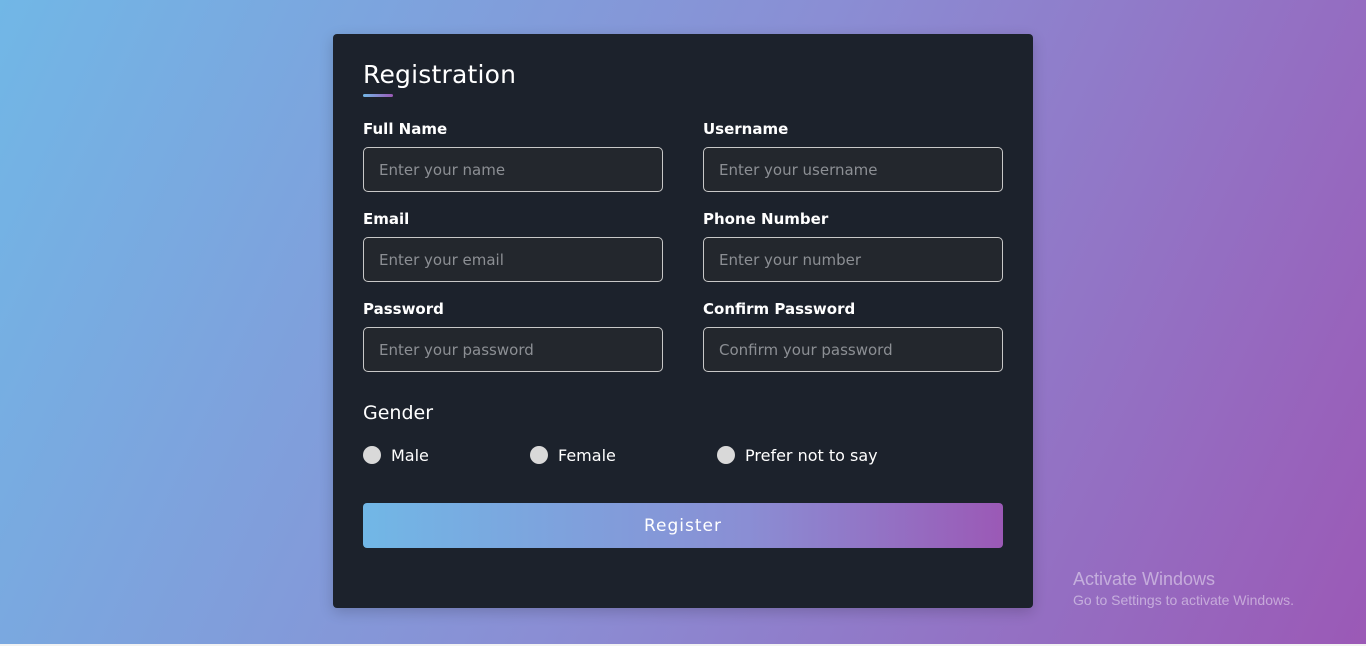  I want to click on confirm-password-input, so click(853, 349).